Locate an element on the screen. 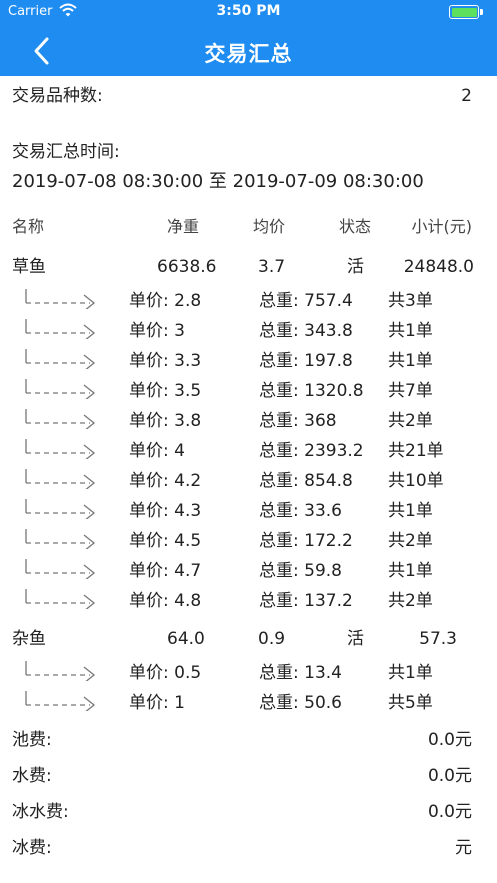 This screenshot has width=497, height=883. detail-price: 单价: 4.3 is located at coordinates (165, 511).